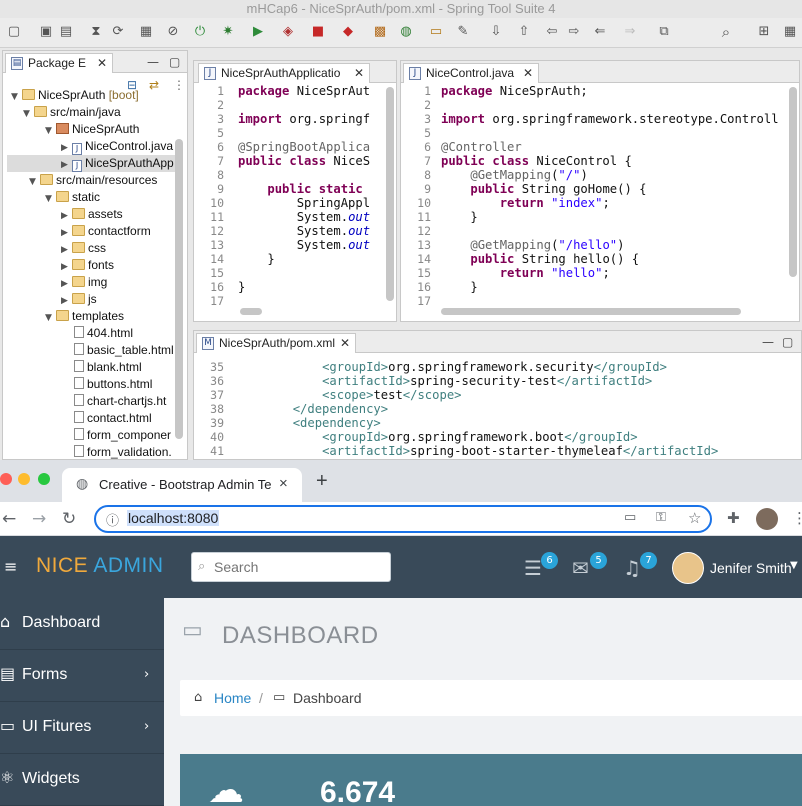  I want to click on debug-icon: ✷, so click(228, 32).